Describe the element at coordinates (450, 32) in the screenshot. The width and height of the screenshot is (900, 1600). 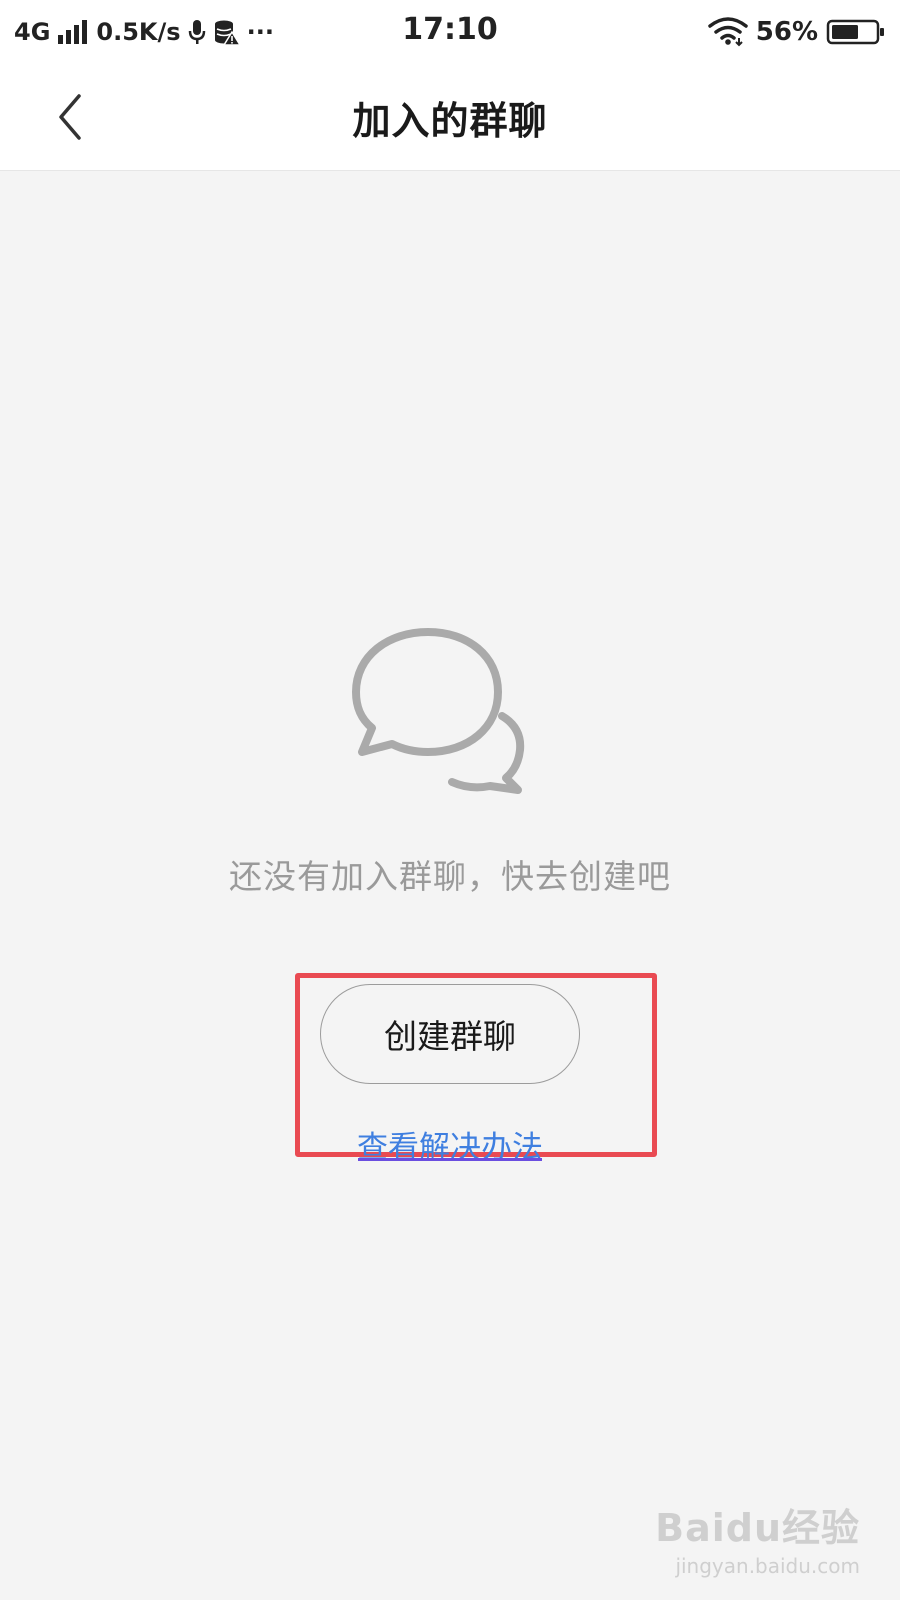
I see `status-bar: 4G 0.5K/s ··· 17:10 56%` at that location.